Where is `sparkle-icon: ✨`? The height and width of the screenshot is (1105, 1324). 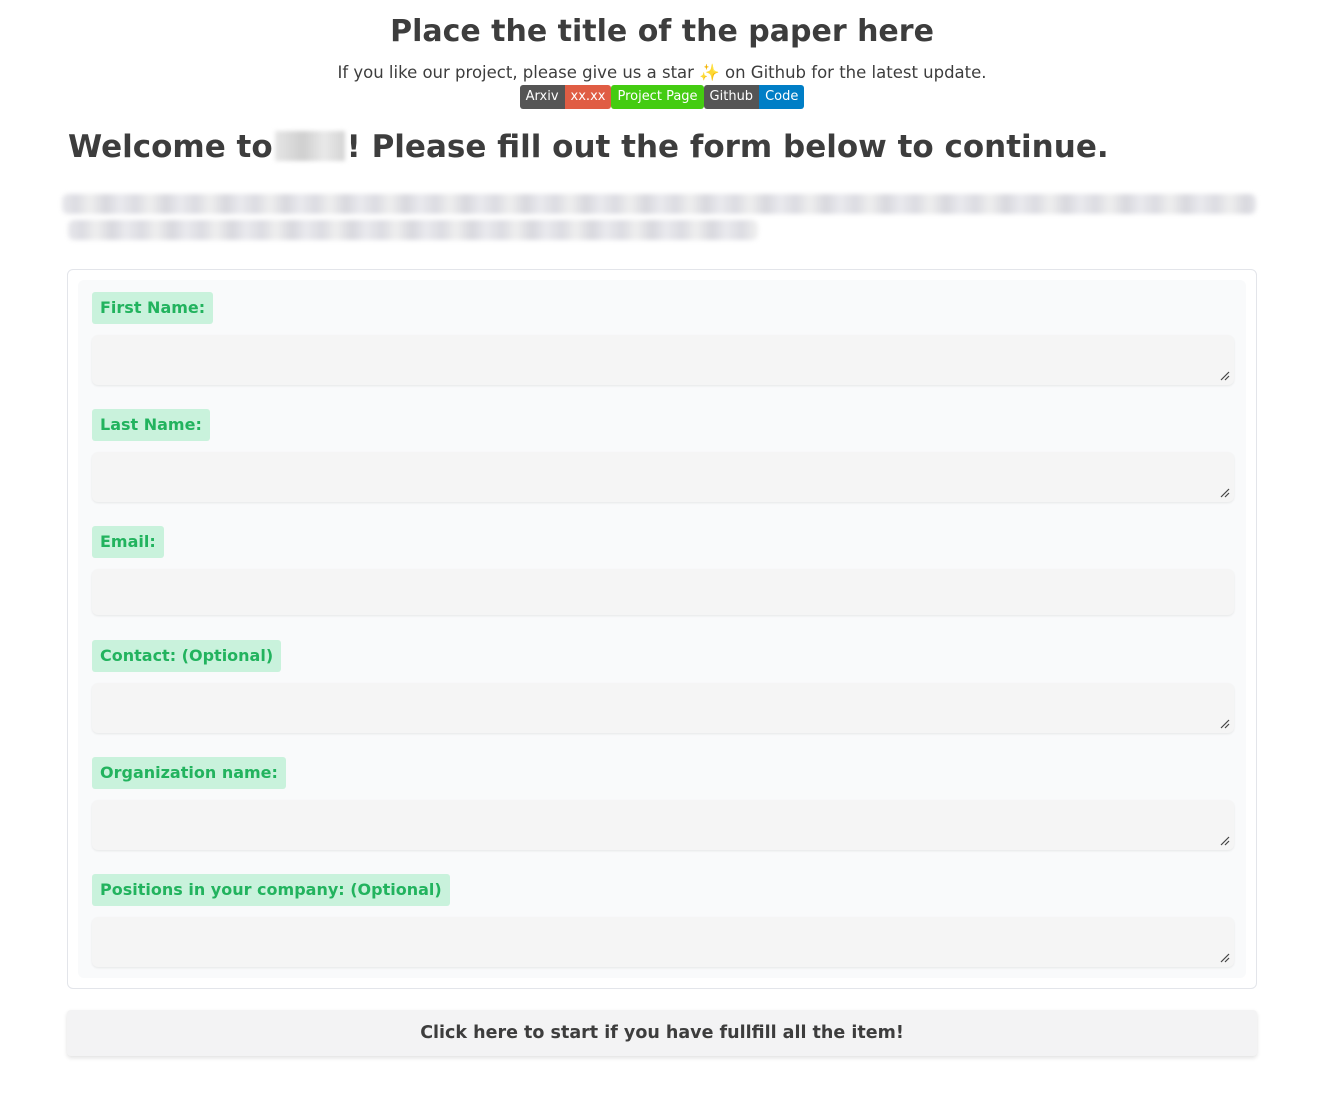 sparkle-icon: ✨ is located at coordinates (709, 72).